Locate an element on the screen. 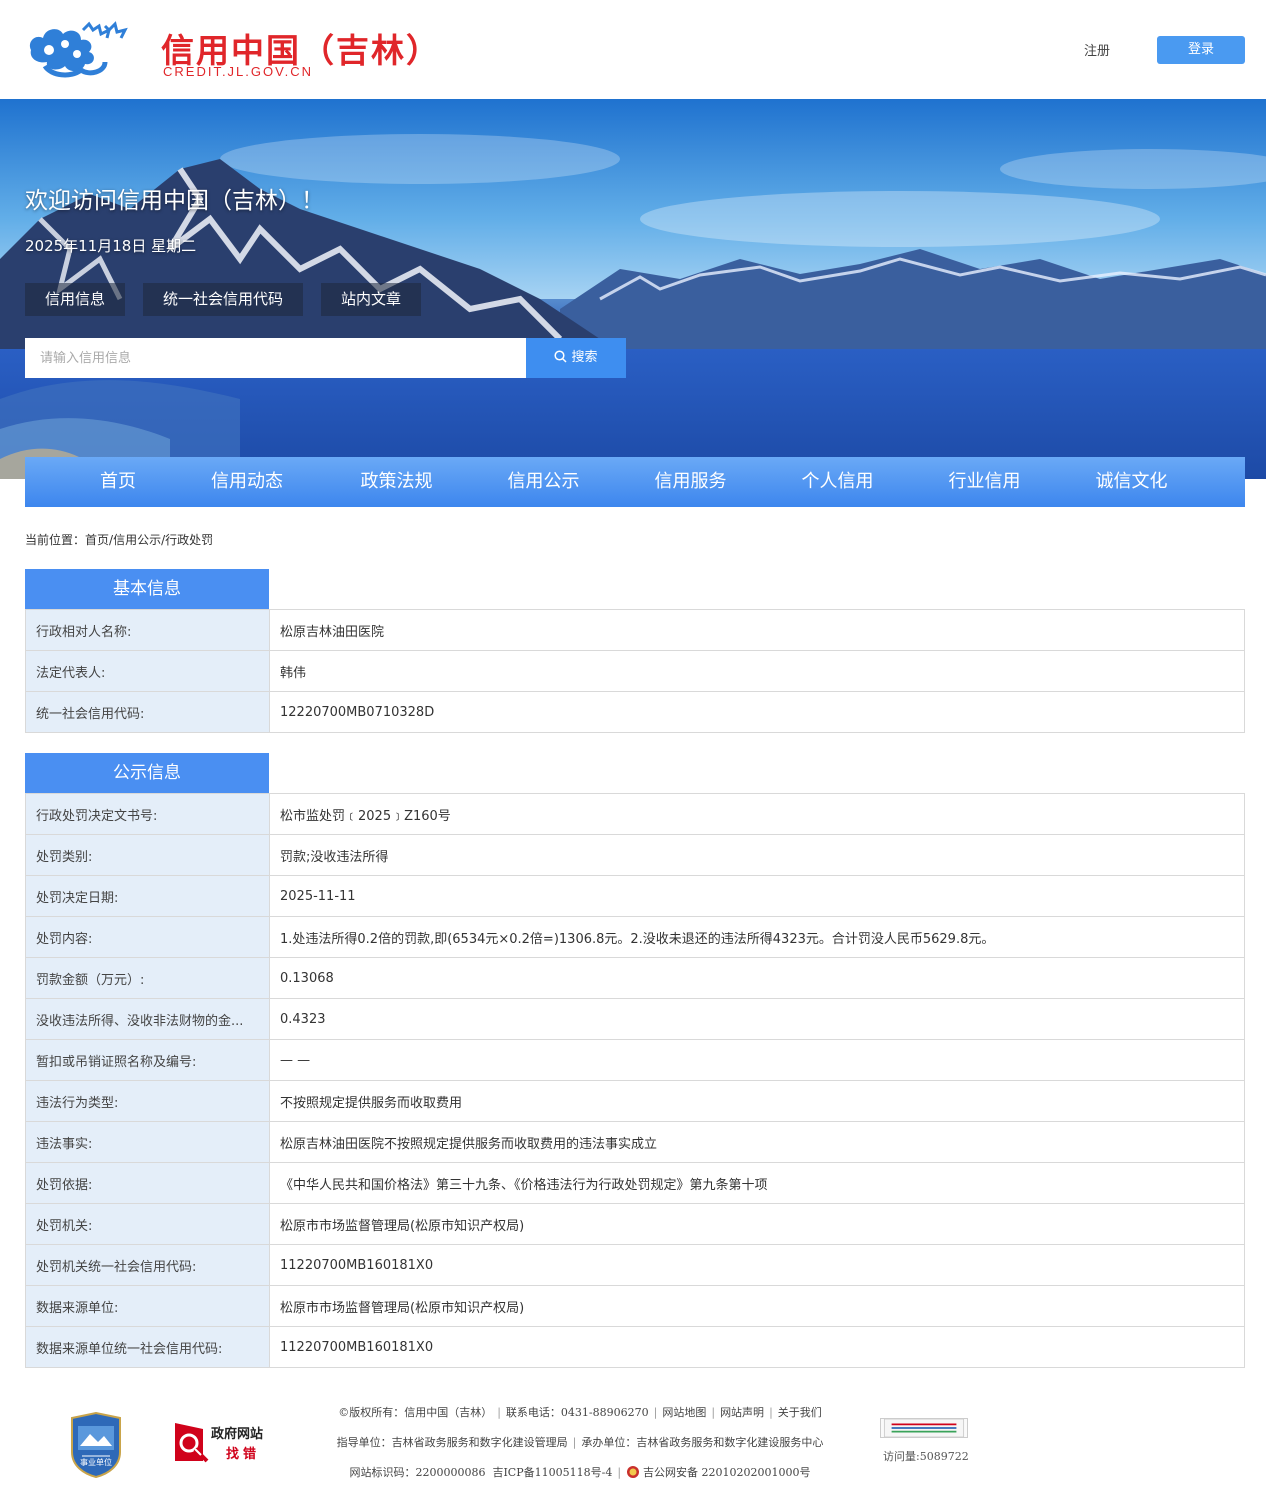  search-button-label: 搜索 is located at coordinates (584, 357).